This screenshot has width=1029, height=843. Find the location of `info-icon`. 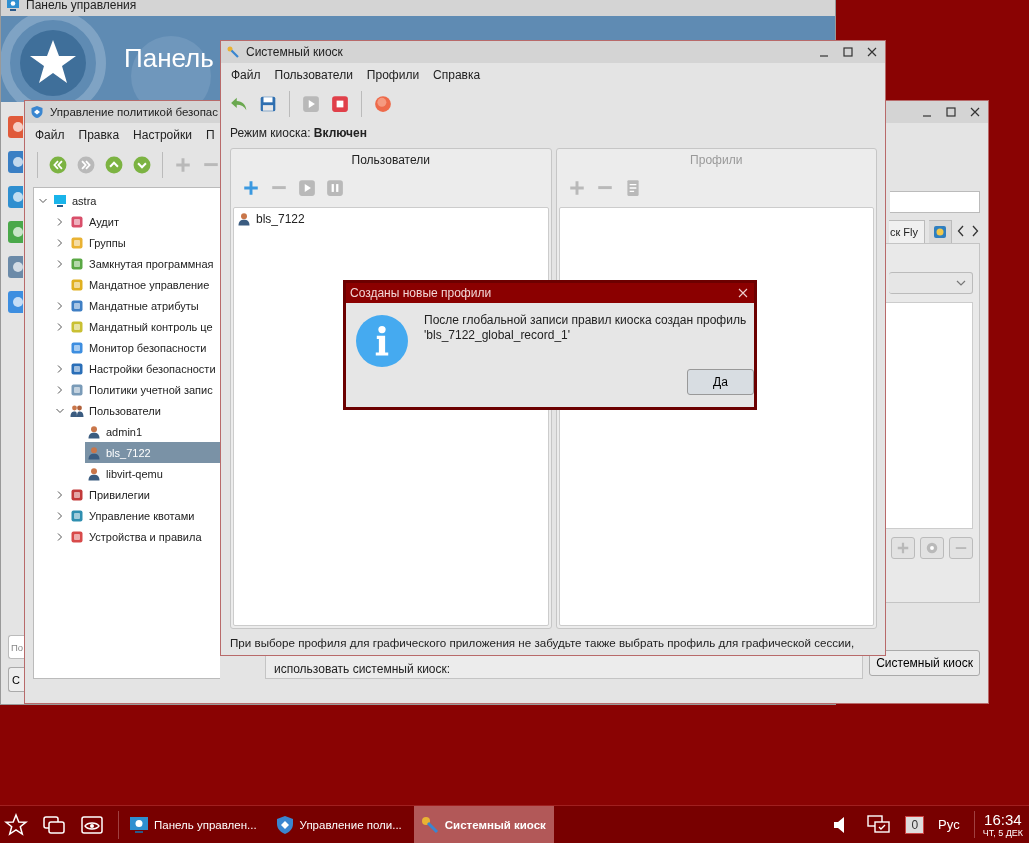

info-icon is located at coordinates (382, 341).